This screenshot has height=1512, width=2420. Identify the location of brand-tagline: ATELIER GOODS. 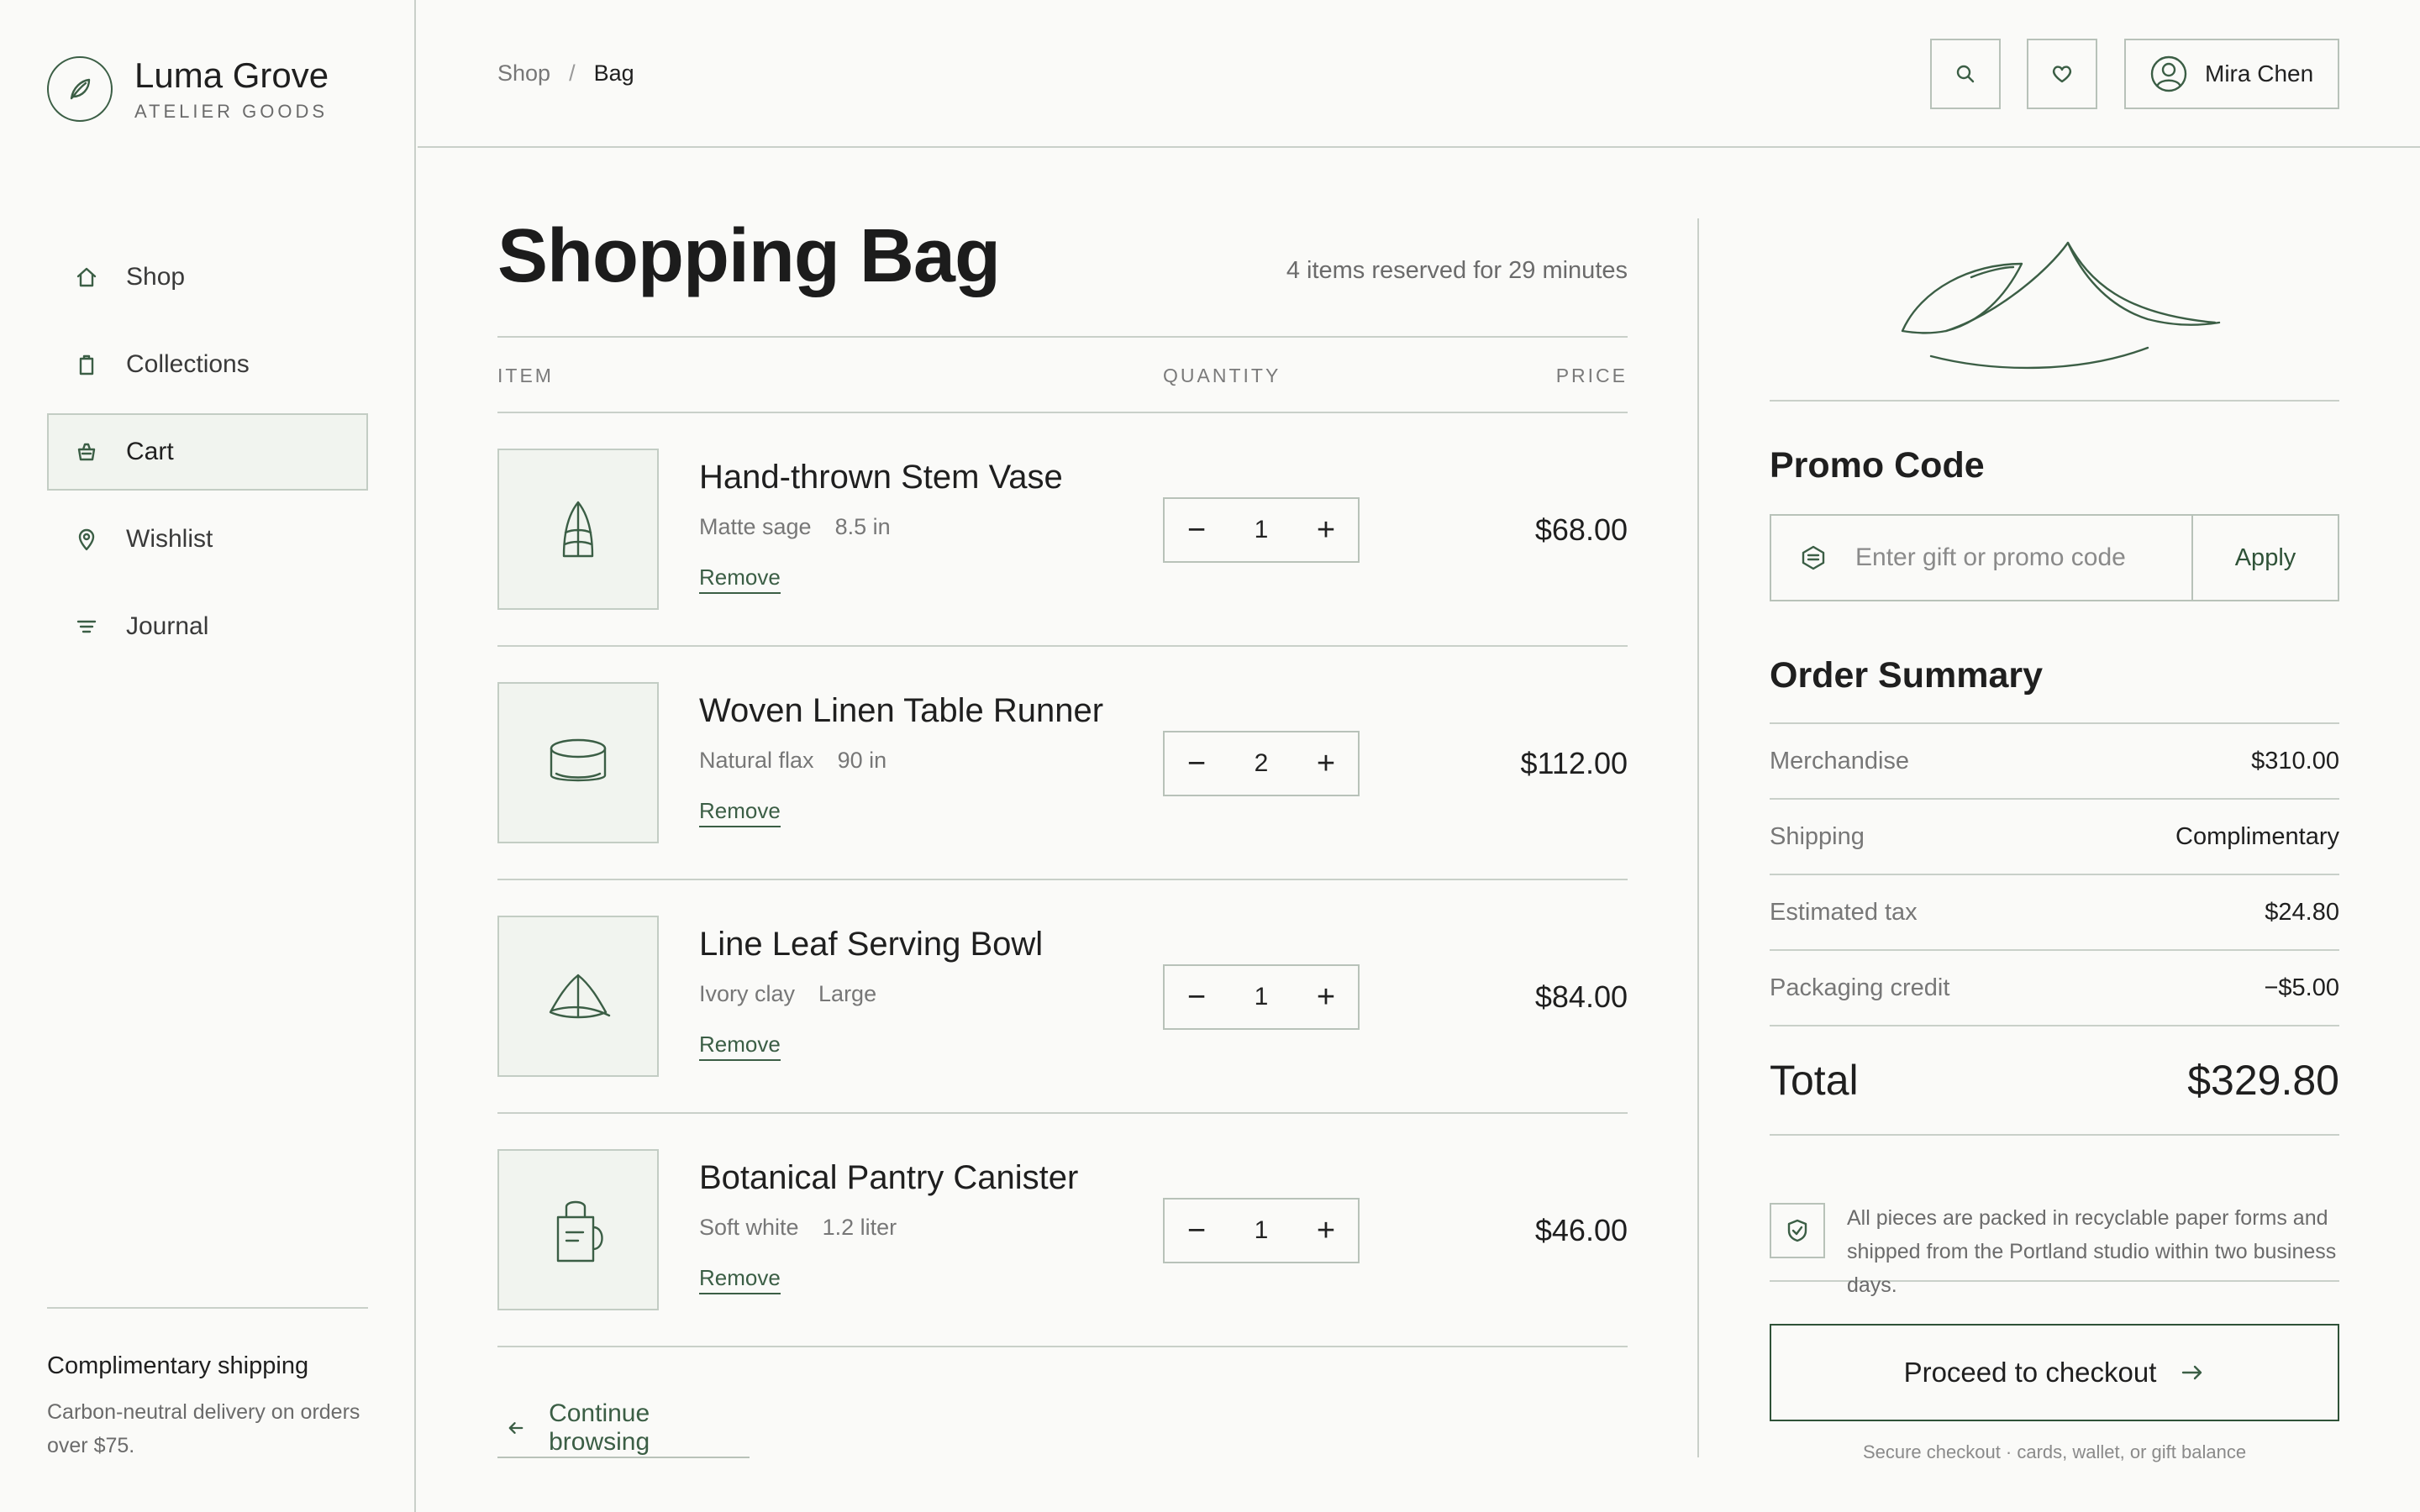
(232, 111).